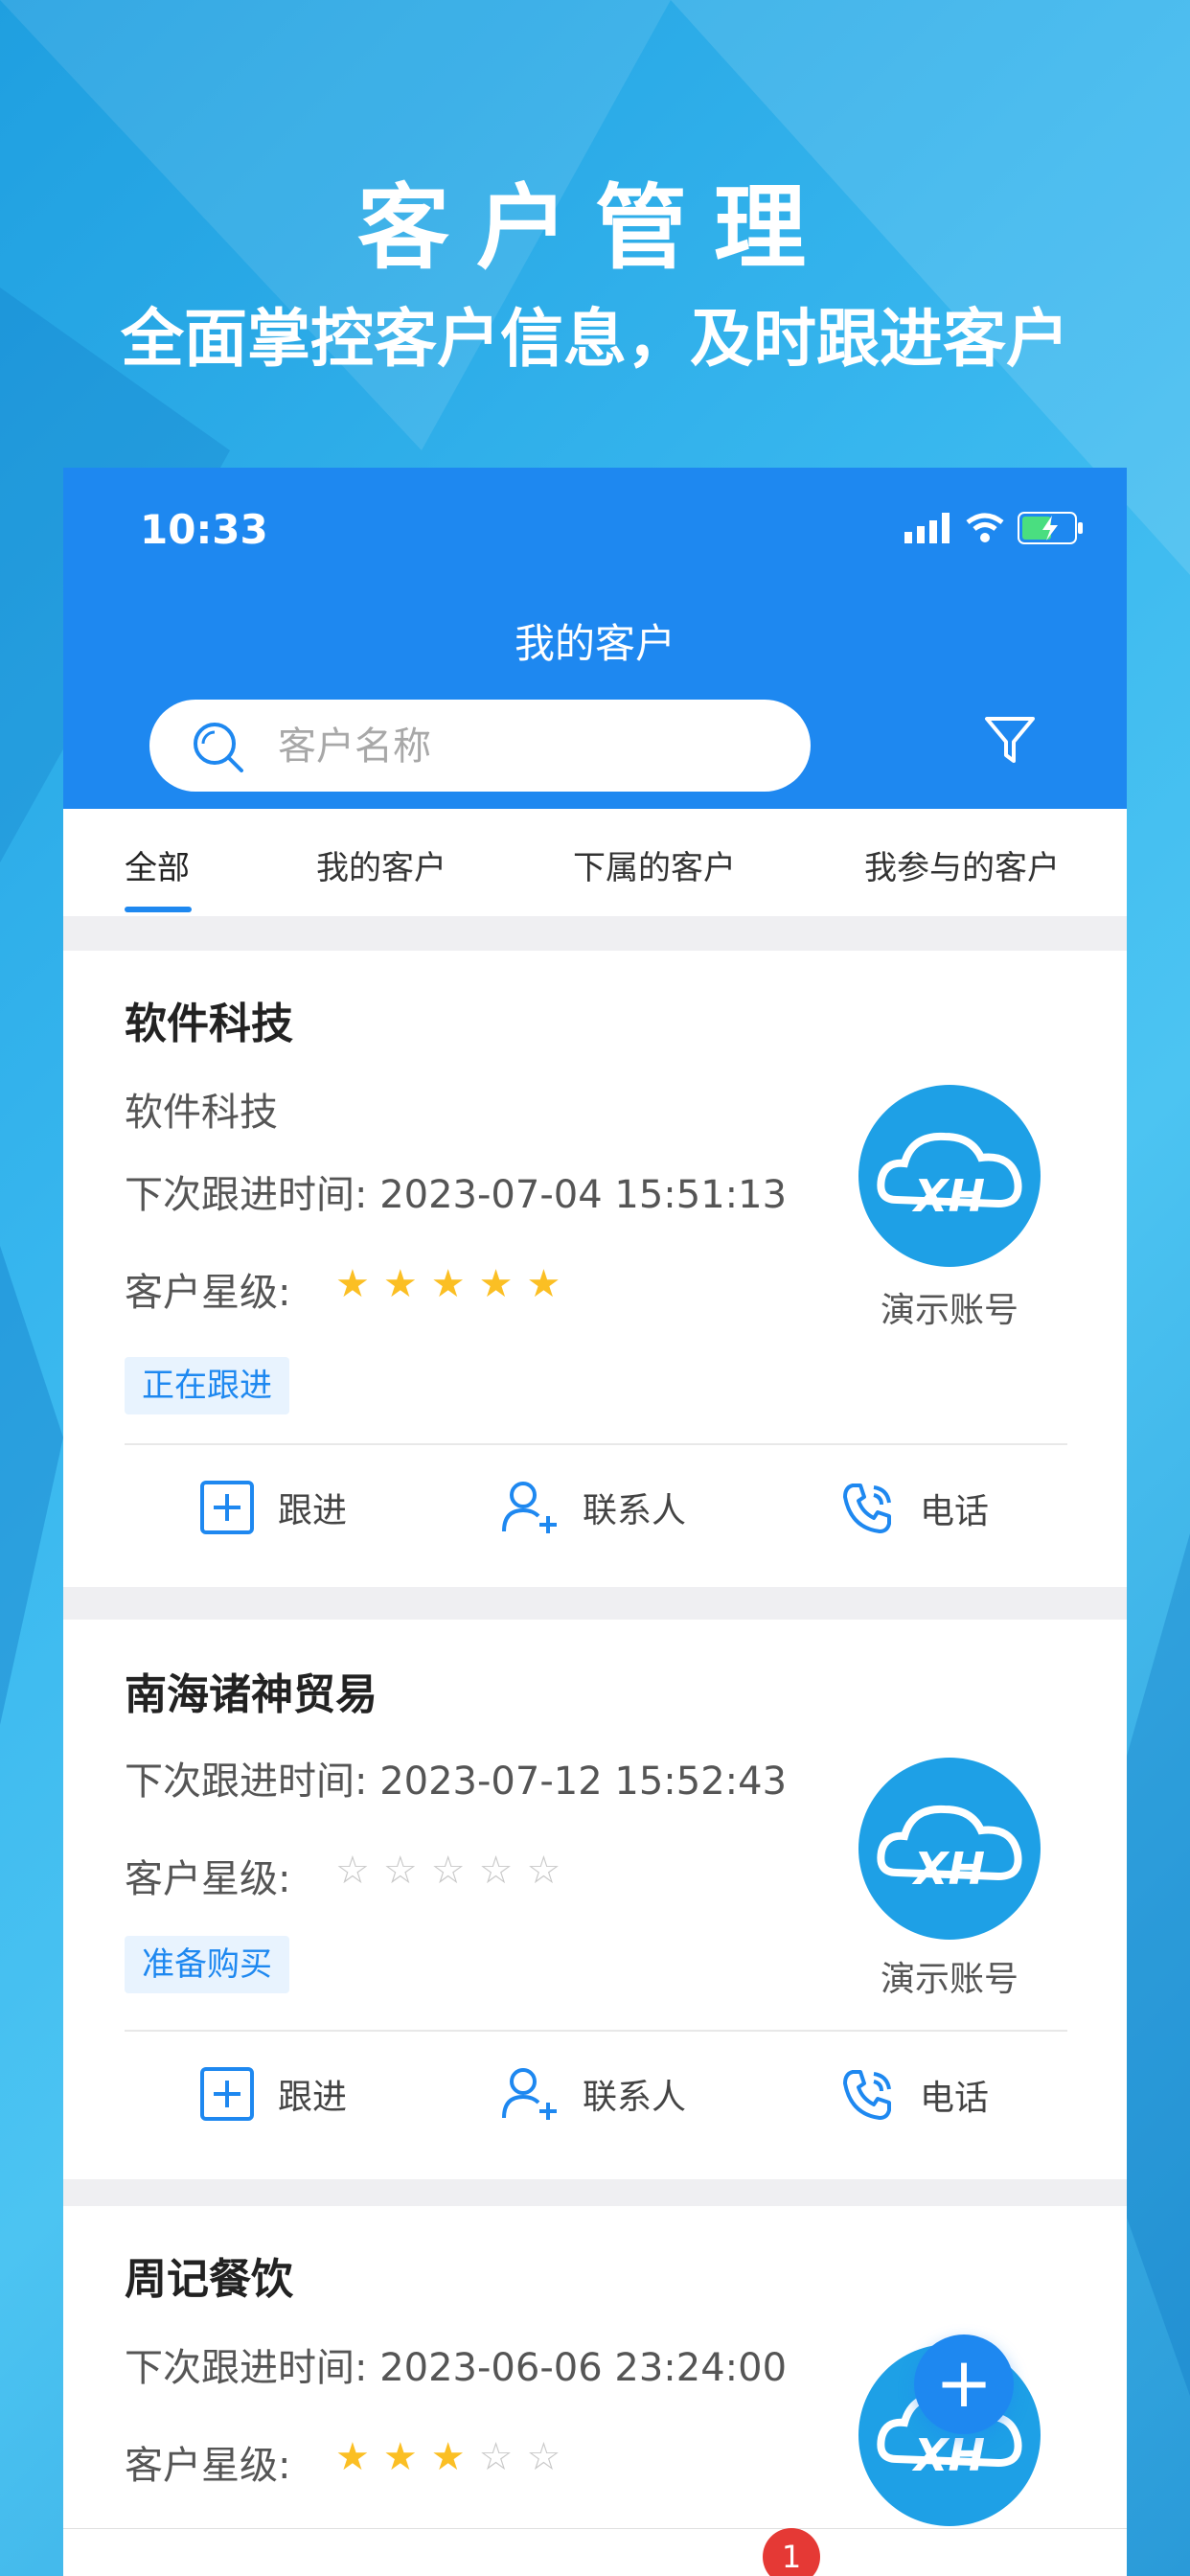 Image resolution: width=1190 pixels, height=2576 pixels. Describe the element at coordinates (964, 2384) in the screenshot. I see `add-customer-button: +` at that location.